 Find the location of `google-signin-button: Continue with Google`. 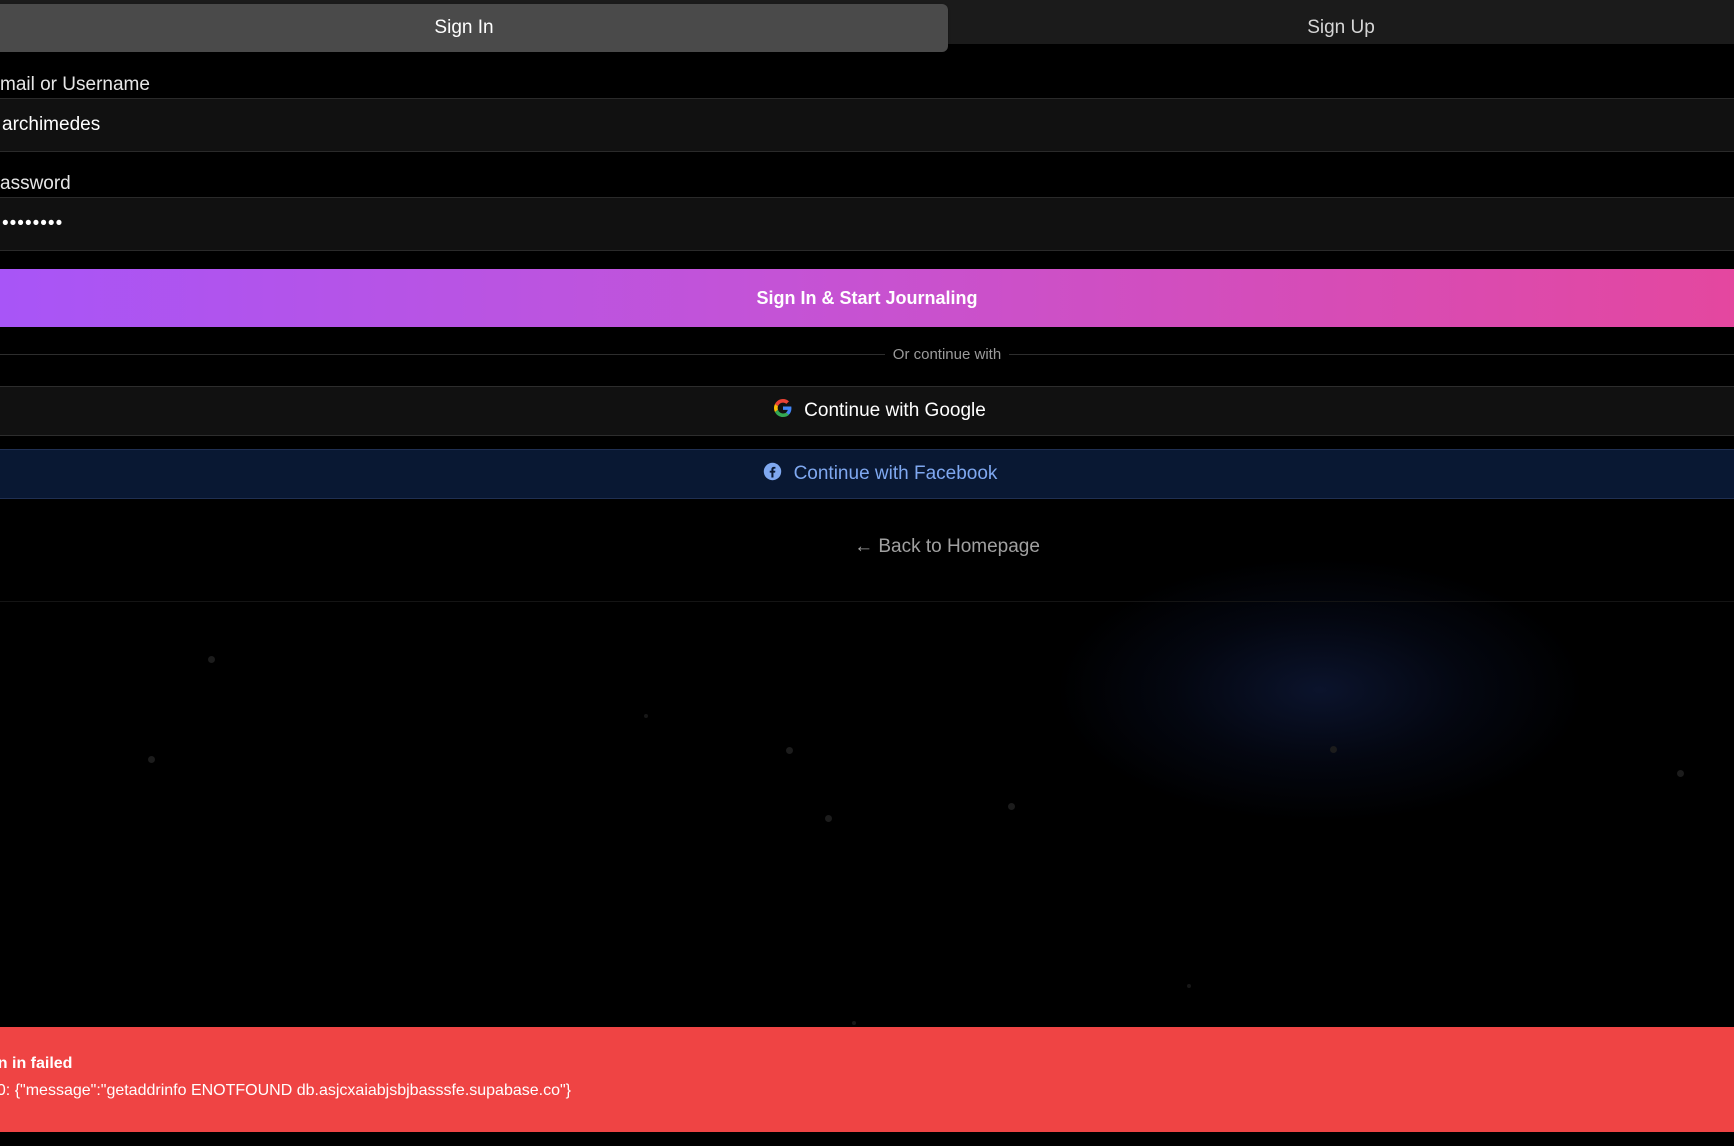

google-signin-button: Continue with Google is located at coordinates (867, 411).